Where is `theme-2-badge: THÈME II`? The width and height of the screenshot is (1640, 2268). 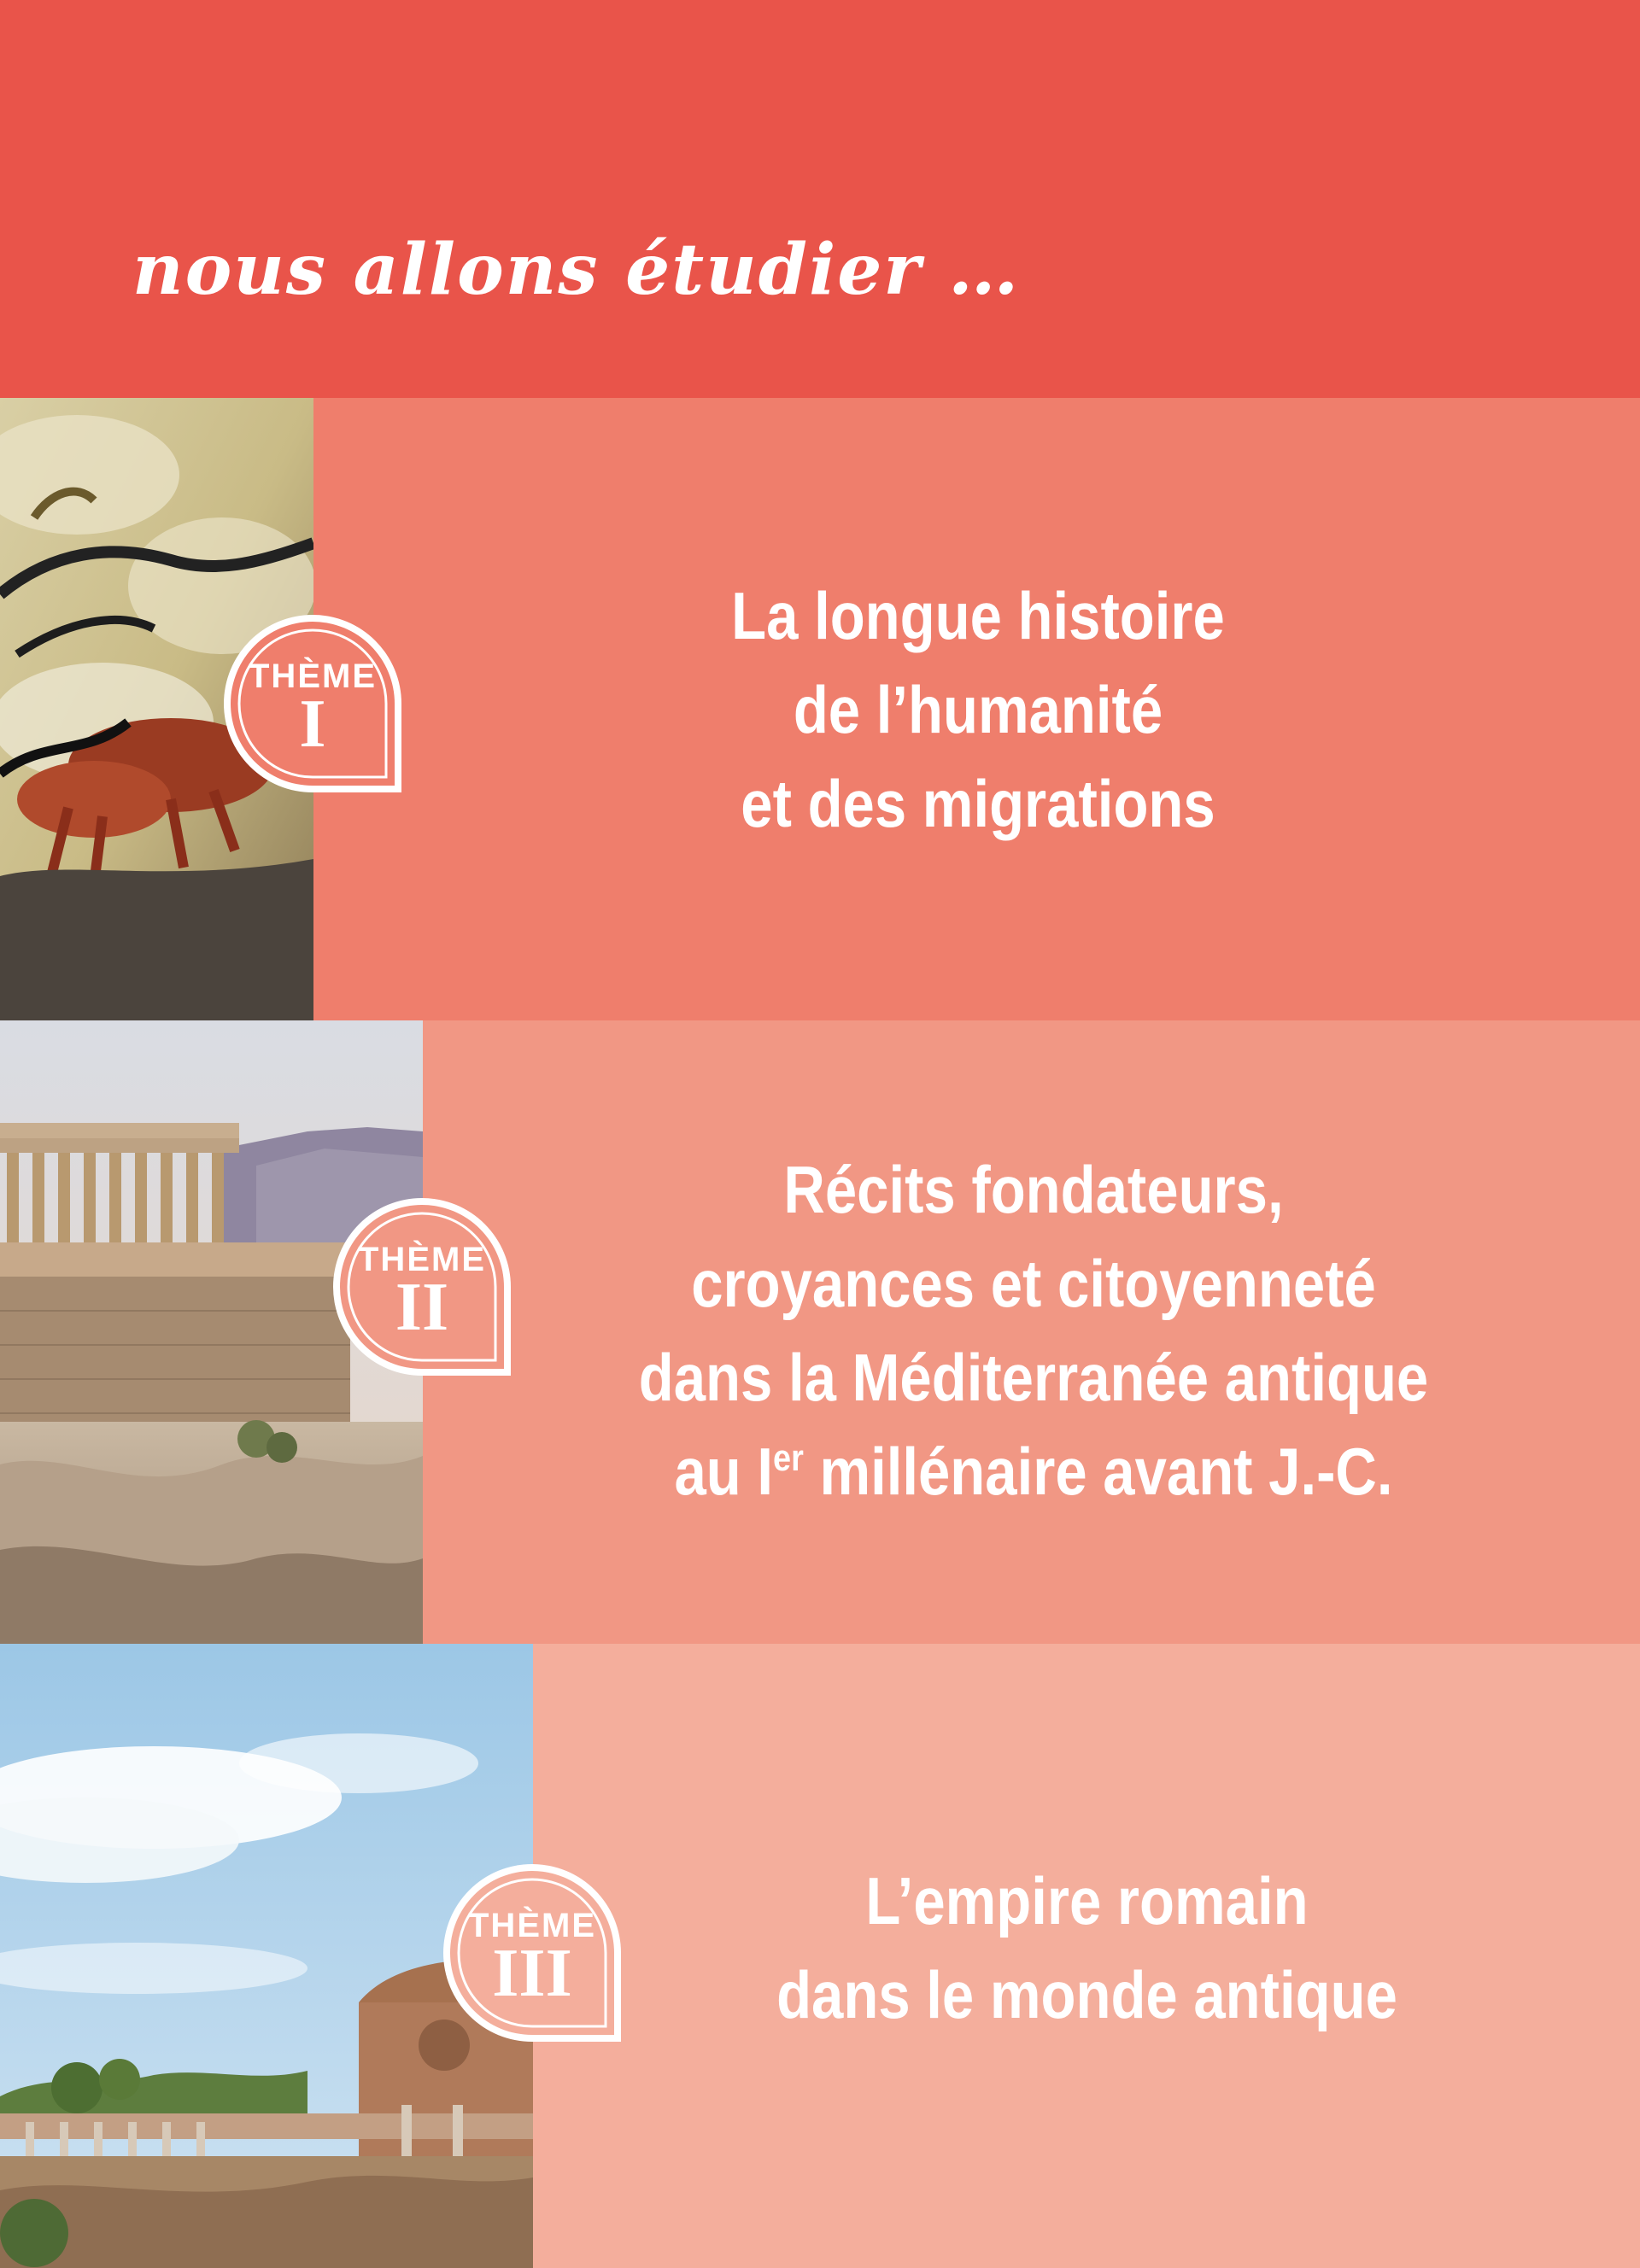 theme-2-badge: THÈME II is located at coordinates (422, 1287).